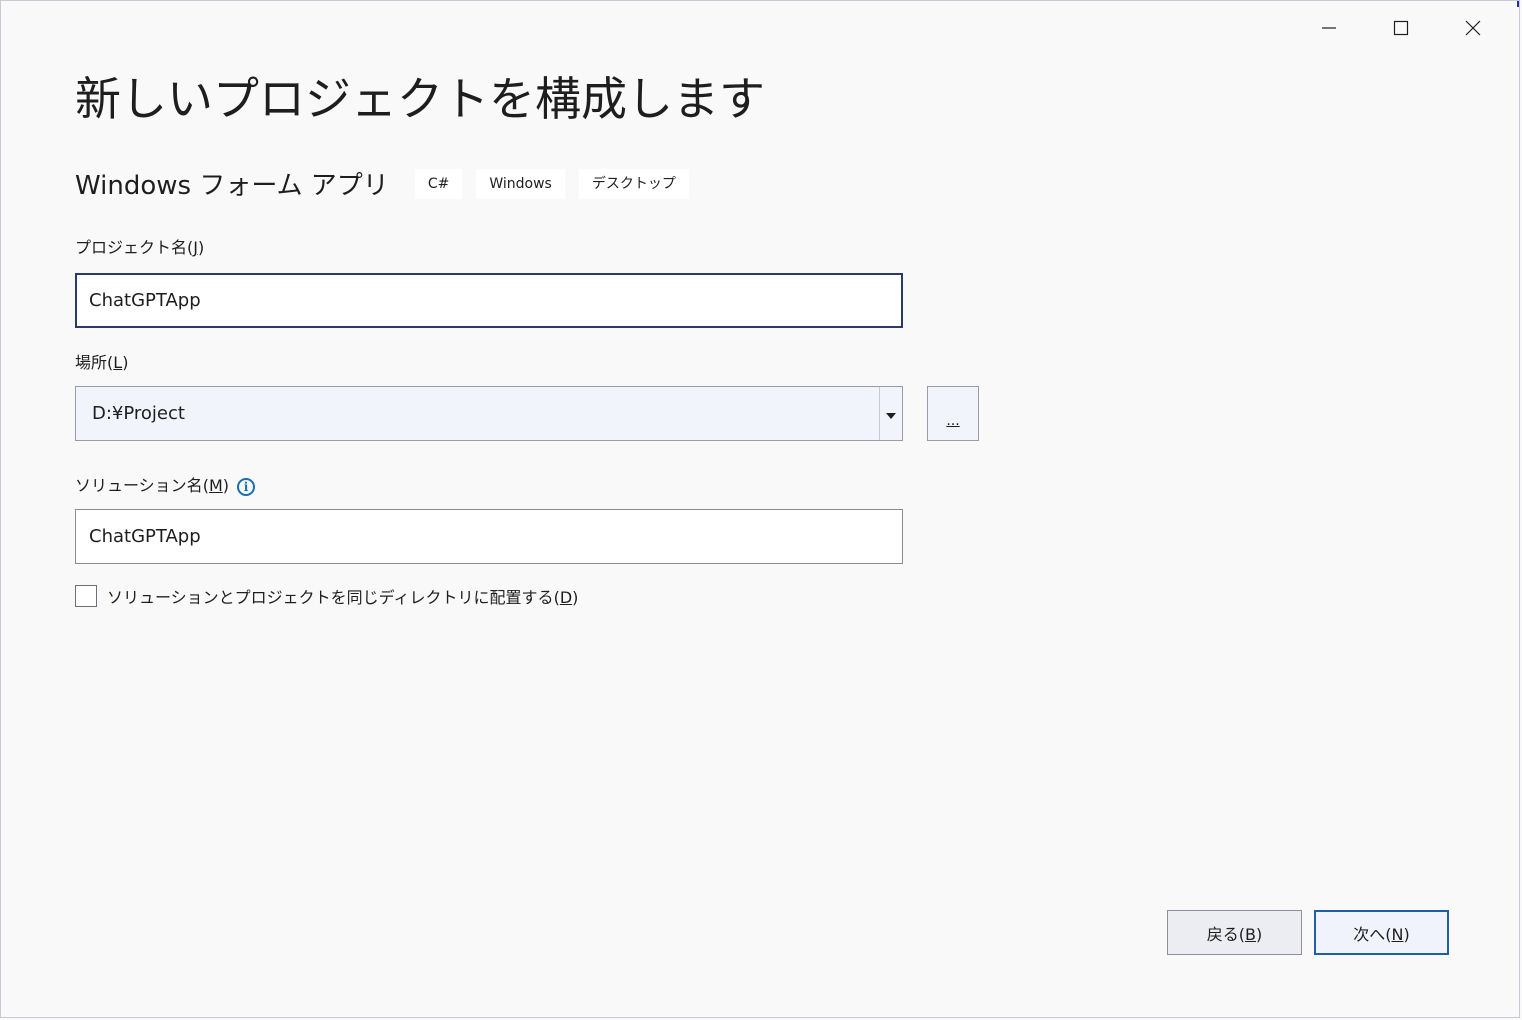 The width and height of the screenshot is (1522, 1020). I want to click on next-button: 次へ(N), so click(1381, 932).